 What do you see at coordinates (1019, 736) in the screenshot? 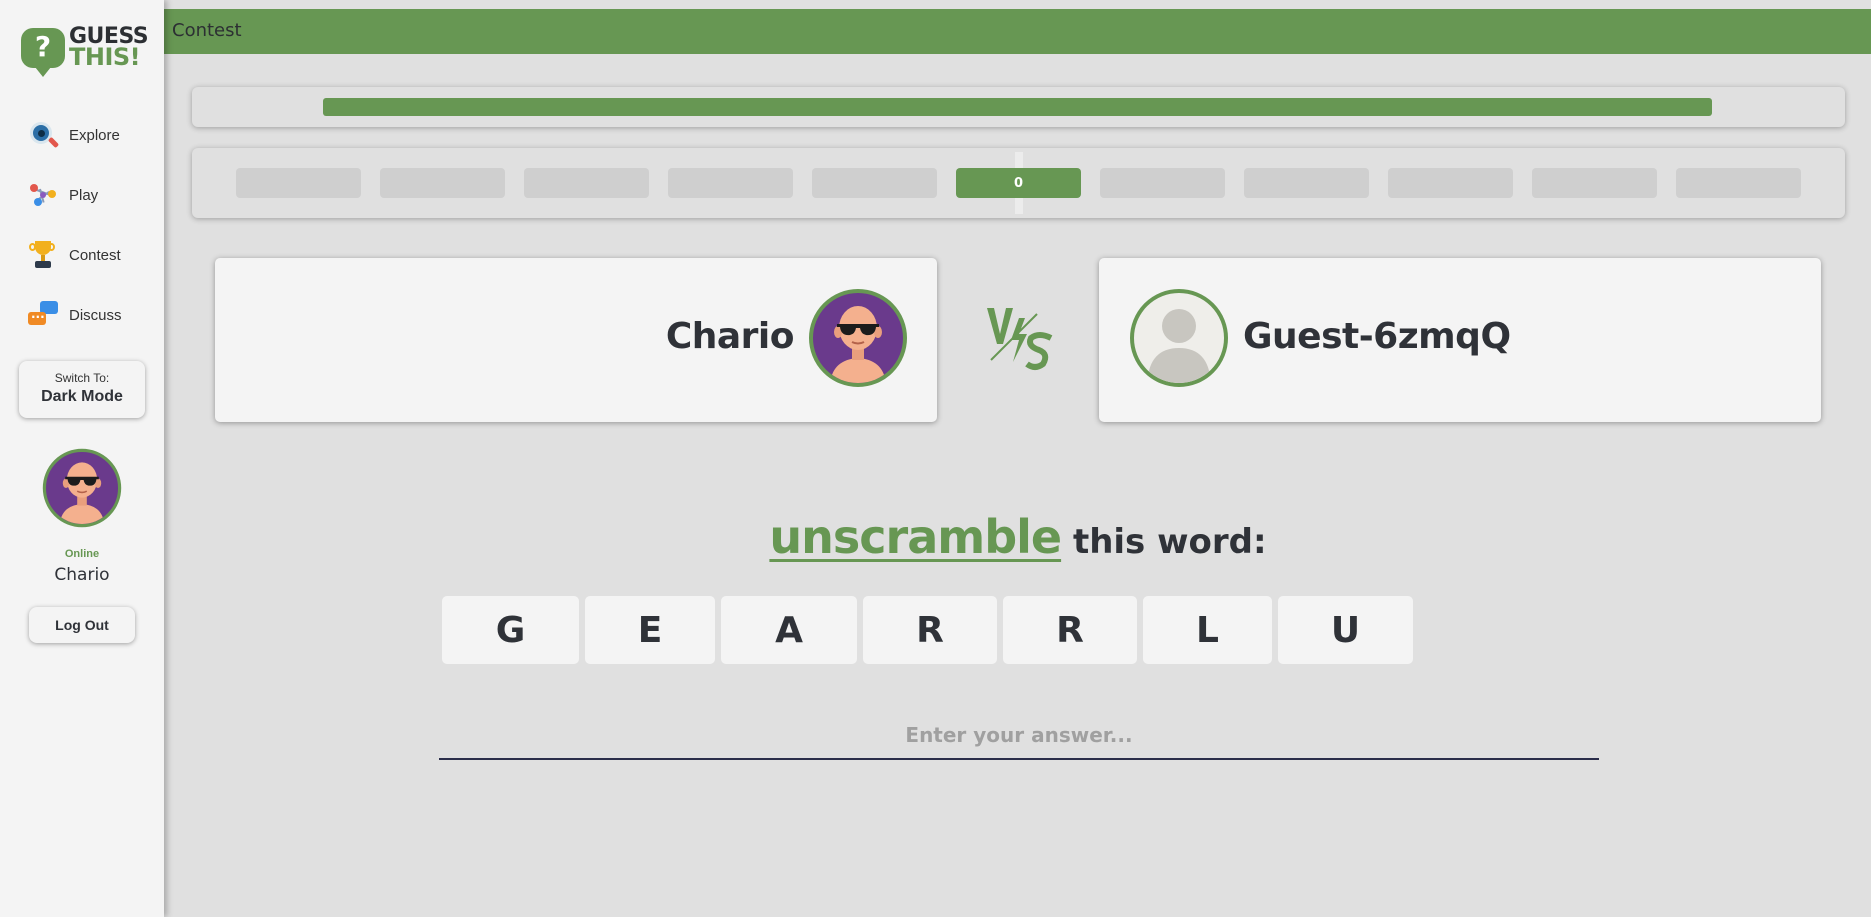
I see `answer-input` at bounding box center [1019, 736].